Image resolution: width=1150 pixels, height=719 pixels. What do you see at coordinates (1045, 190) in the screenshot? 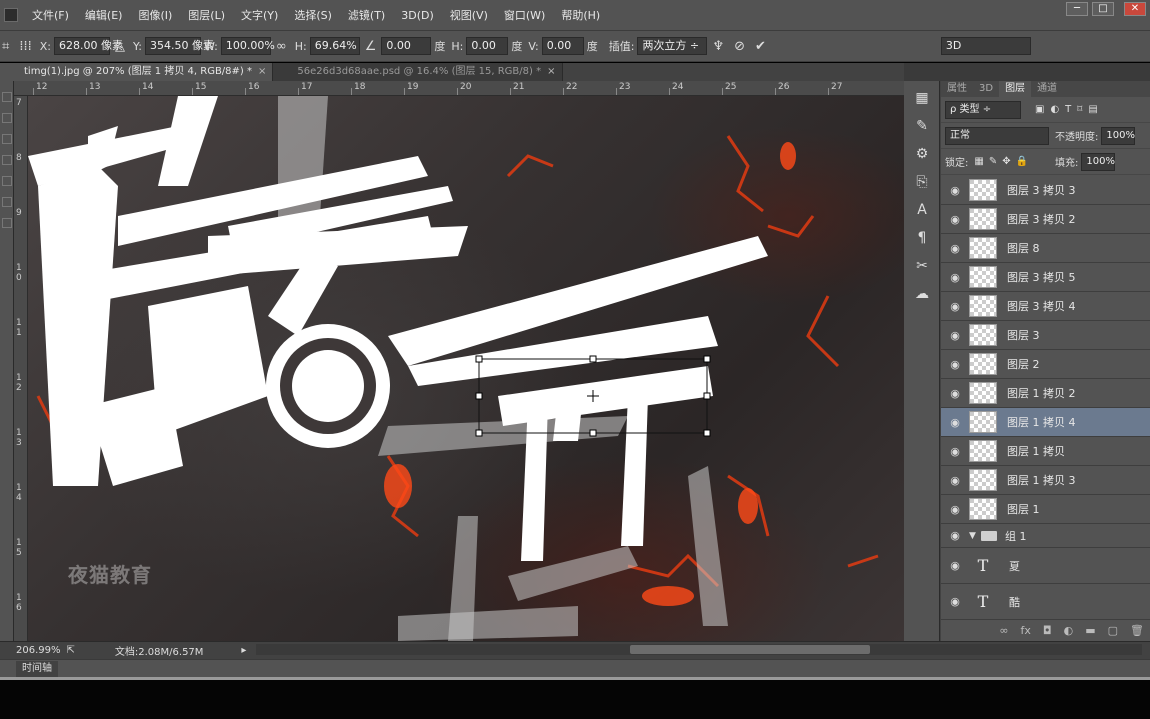
I see `layer-row: ◉ 图层 3 拷贝 3` at bounding box center [1045, 190].